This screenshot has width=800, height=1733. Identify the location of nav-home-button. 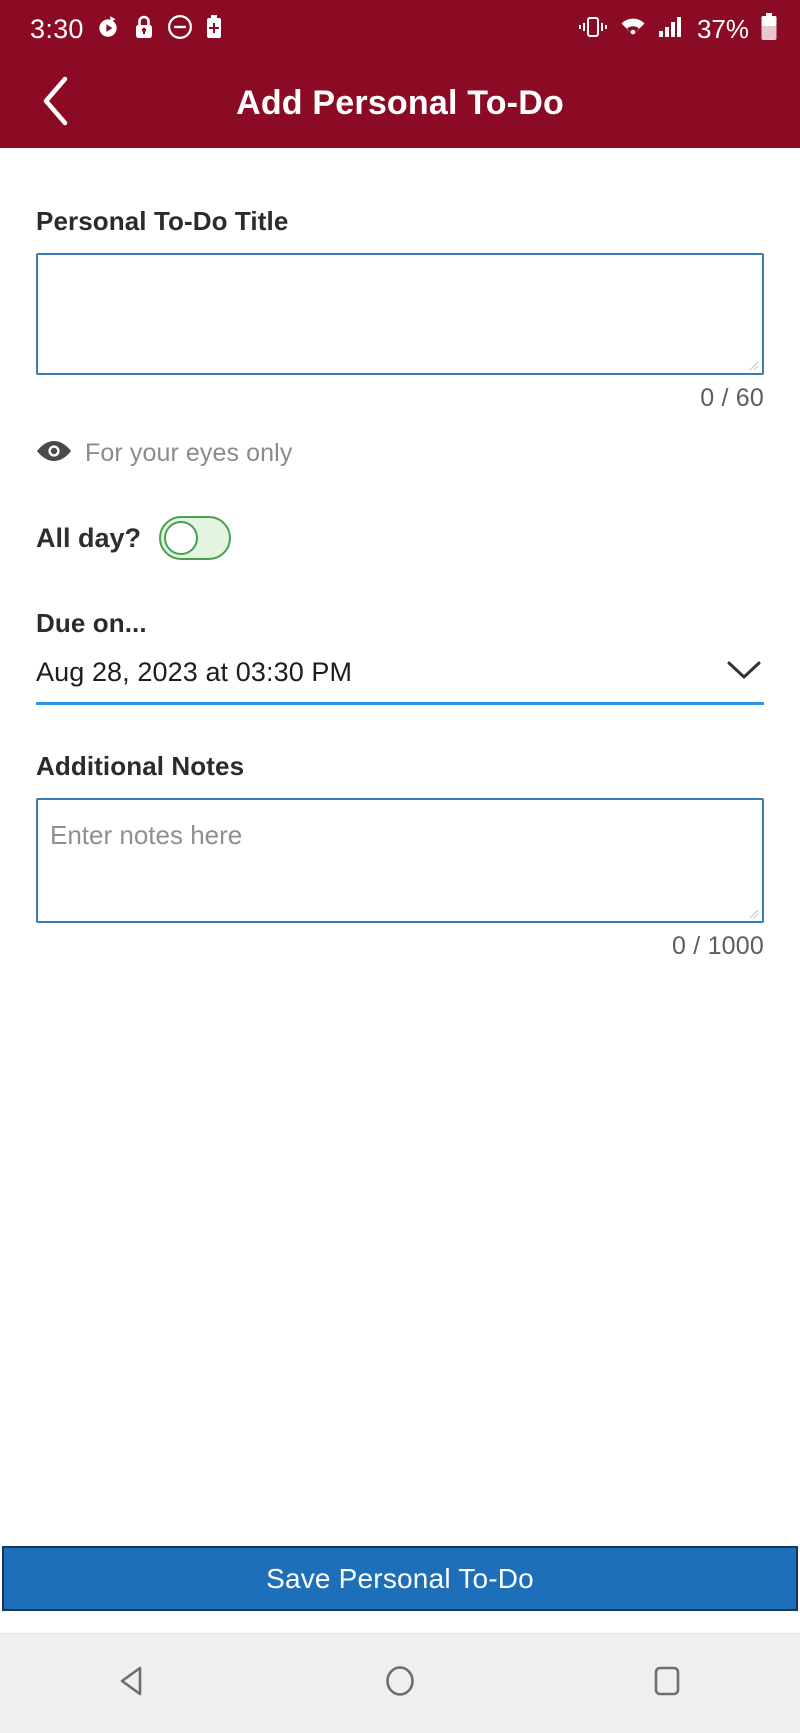
(400, 1683).